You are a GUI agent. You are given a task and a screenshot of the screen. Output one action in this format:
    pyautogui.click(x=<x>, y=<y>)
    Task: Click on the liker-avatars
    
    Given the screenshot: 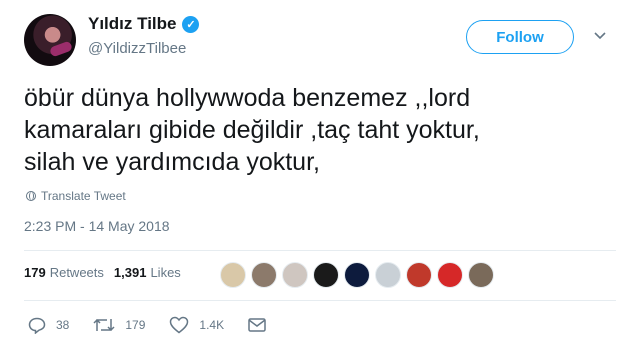 What is the action you would take?
    pyautogui.click(x=357, y=275)
    